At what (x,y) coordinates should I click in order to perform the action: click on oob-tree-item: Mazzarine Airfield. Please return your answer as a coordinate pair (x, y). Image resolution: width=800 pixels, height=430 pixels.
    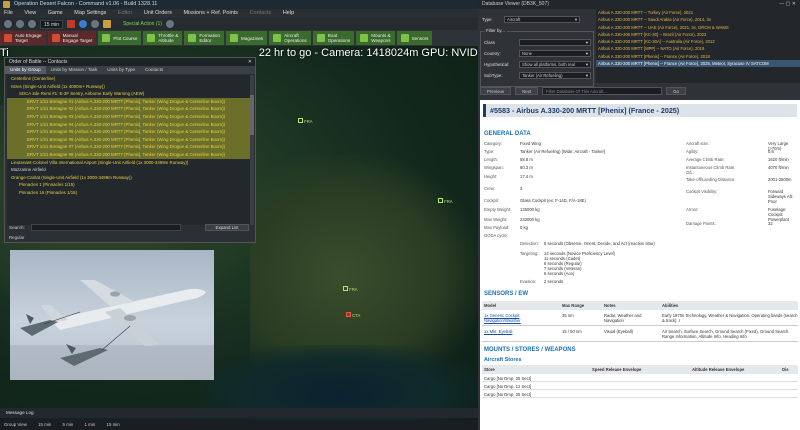
    Looking at the image, I should click on (130, 170).